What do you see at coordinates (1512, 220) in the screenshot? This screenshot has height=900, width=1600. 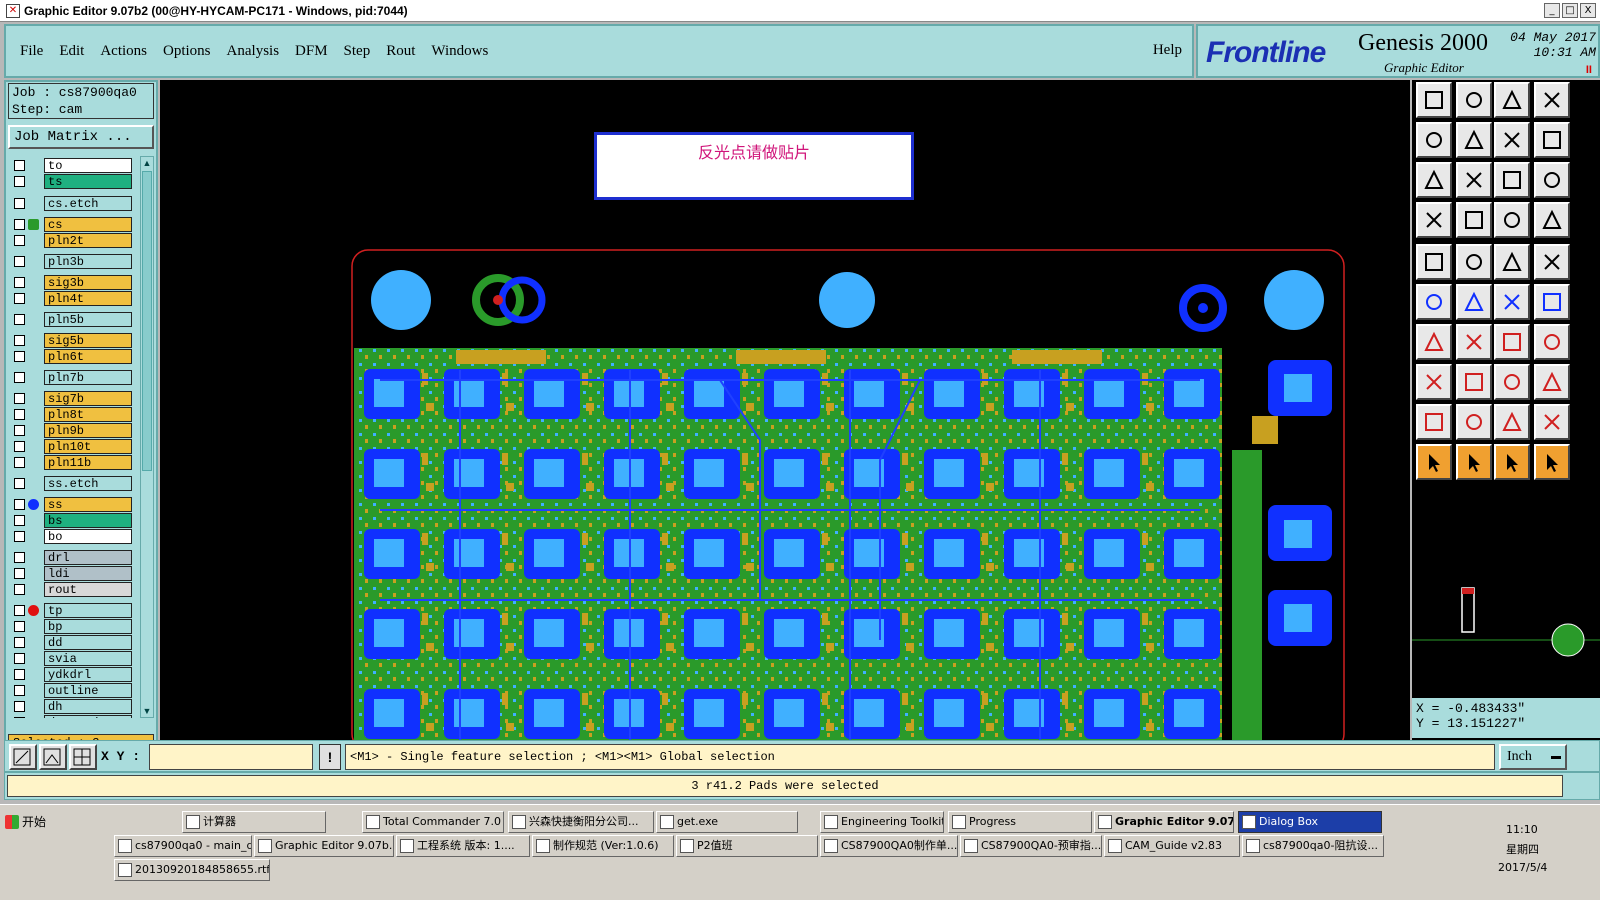 I see `layer-view-tool` at bounding box center [1512, 220].